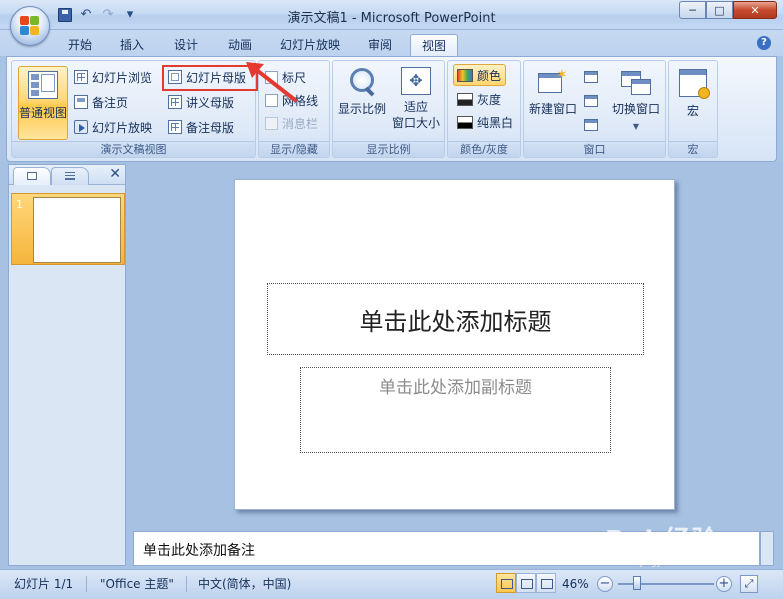  Describe the element at coordinates (465, 75) in the screenshot. I see `color-swatch-icon` at that location.